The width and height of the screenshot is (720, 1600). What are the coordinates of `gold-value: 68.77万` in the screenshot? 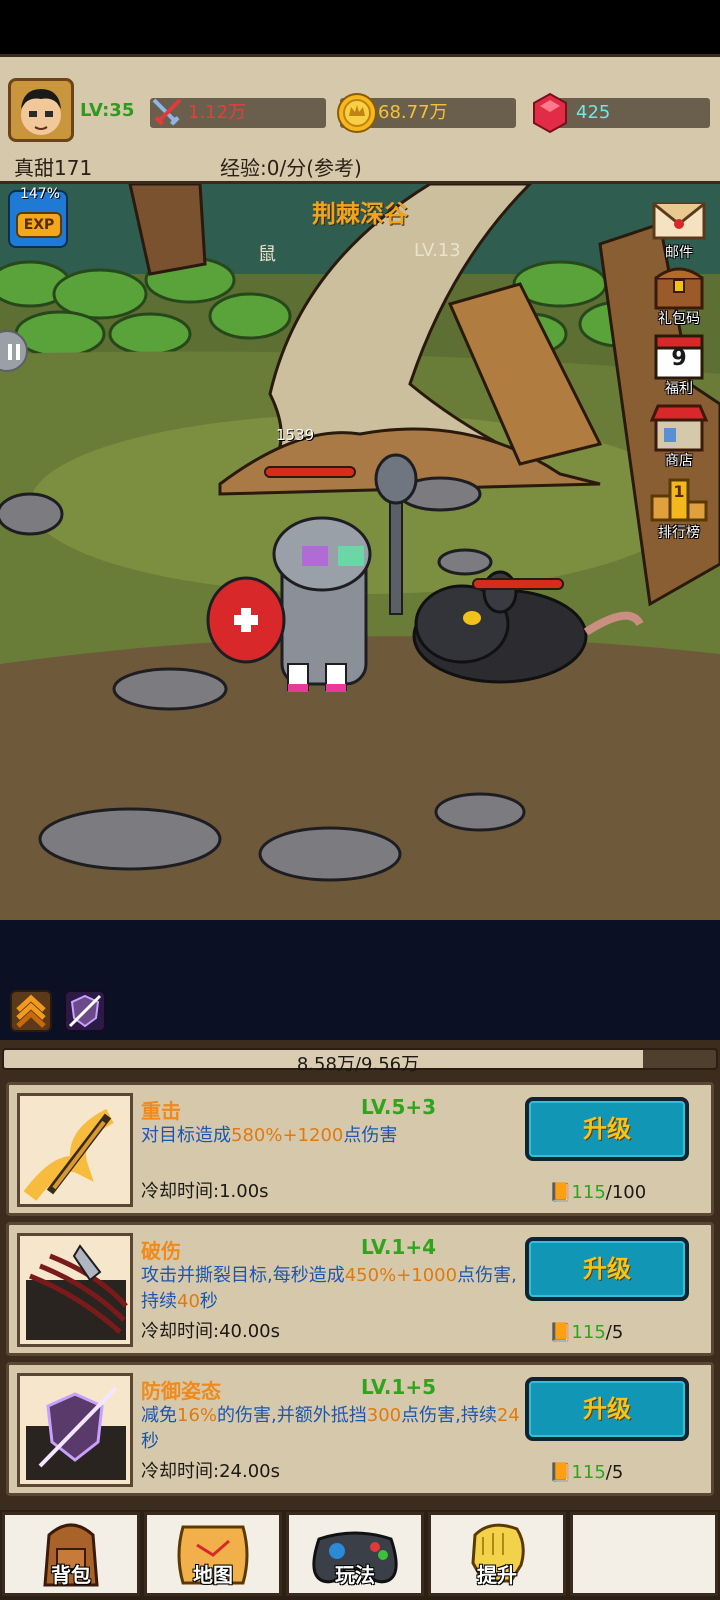 It's located at (413, 112).